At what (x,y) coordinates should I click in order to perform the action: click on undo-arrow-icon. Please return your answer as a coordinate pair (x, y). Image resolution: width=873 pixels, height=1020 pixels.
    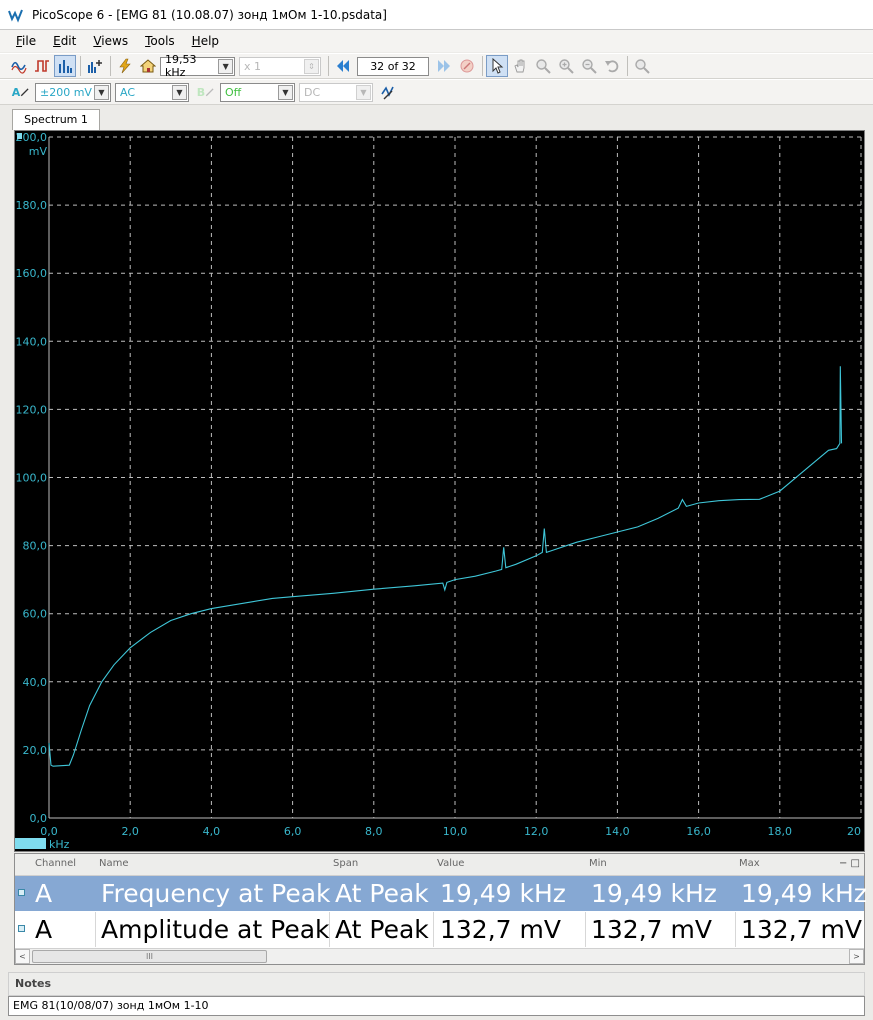
    Looking at the image, I should click on (612, 66).